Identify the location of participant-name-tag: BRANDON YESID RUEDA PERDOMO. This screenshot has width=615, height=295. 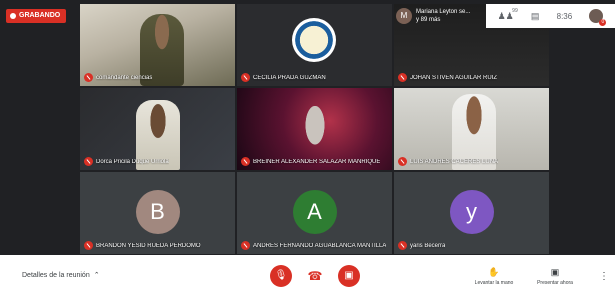
(142, 245).